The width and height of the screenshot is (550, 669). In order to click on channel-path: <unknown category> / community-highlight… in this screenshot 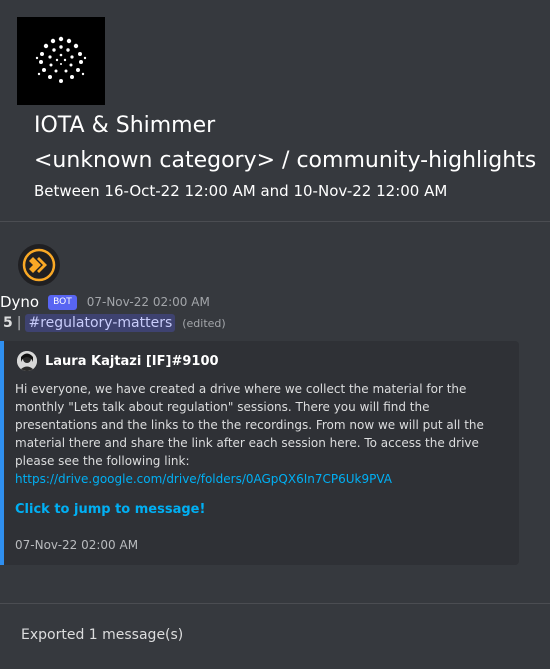, I will do `click(285, 160)`.